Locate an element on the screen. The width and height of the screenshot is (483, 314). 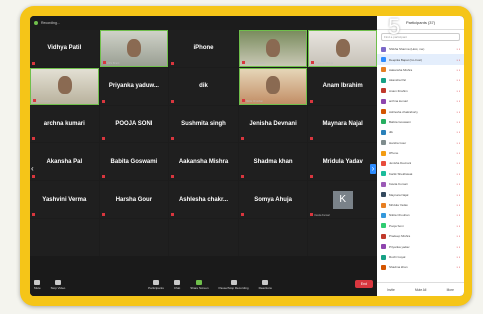
participant-list-item: Akansha Pal ⌁ ▪ is located at coordinates (420, 80).